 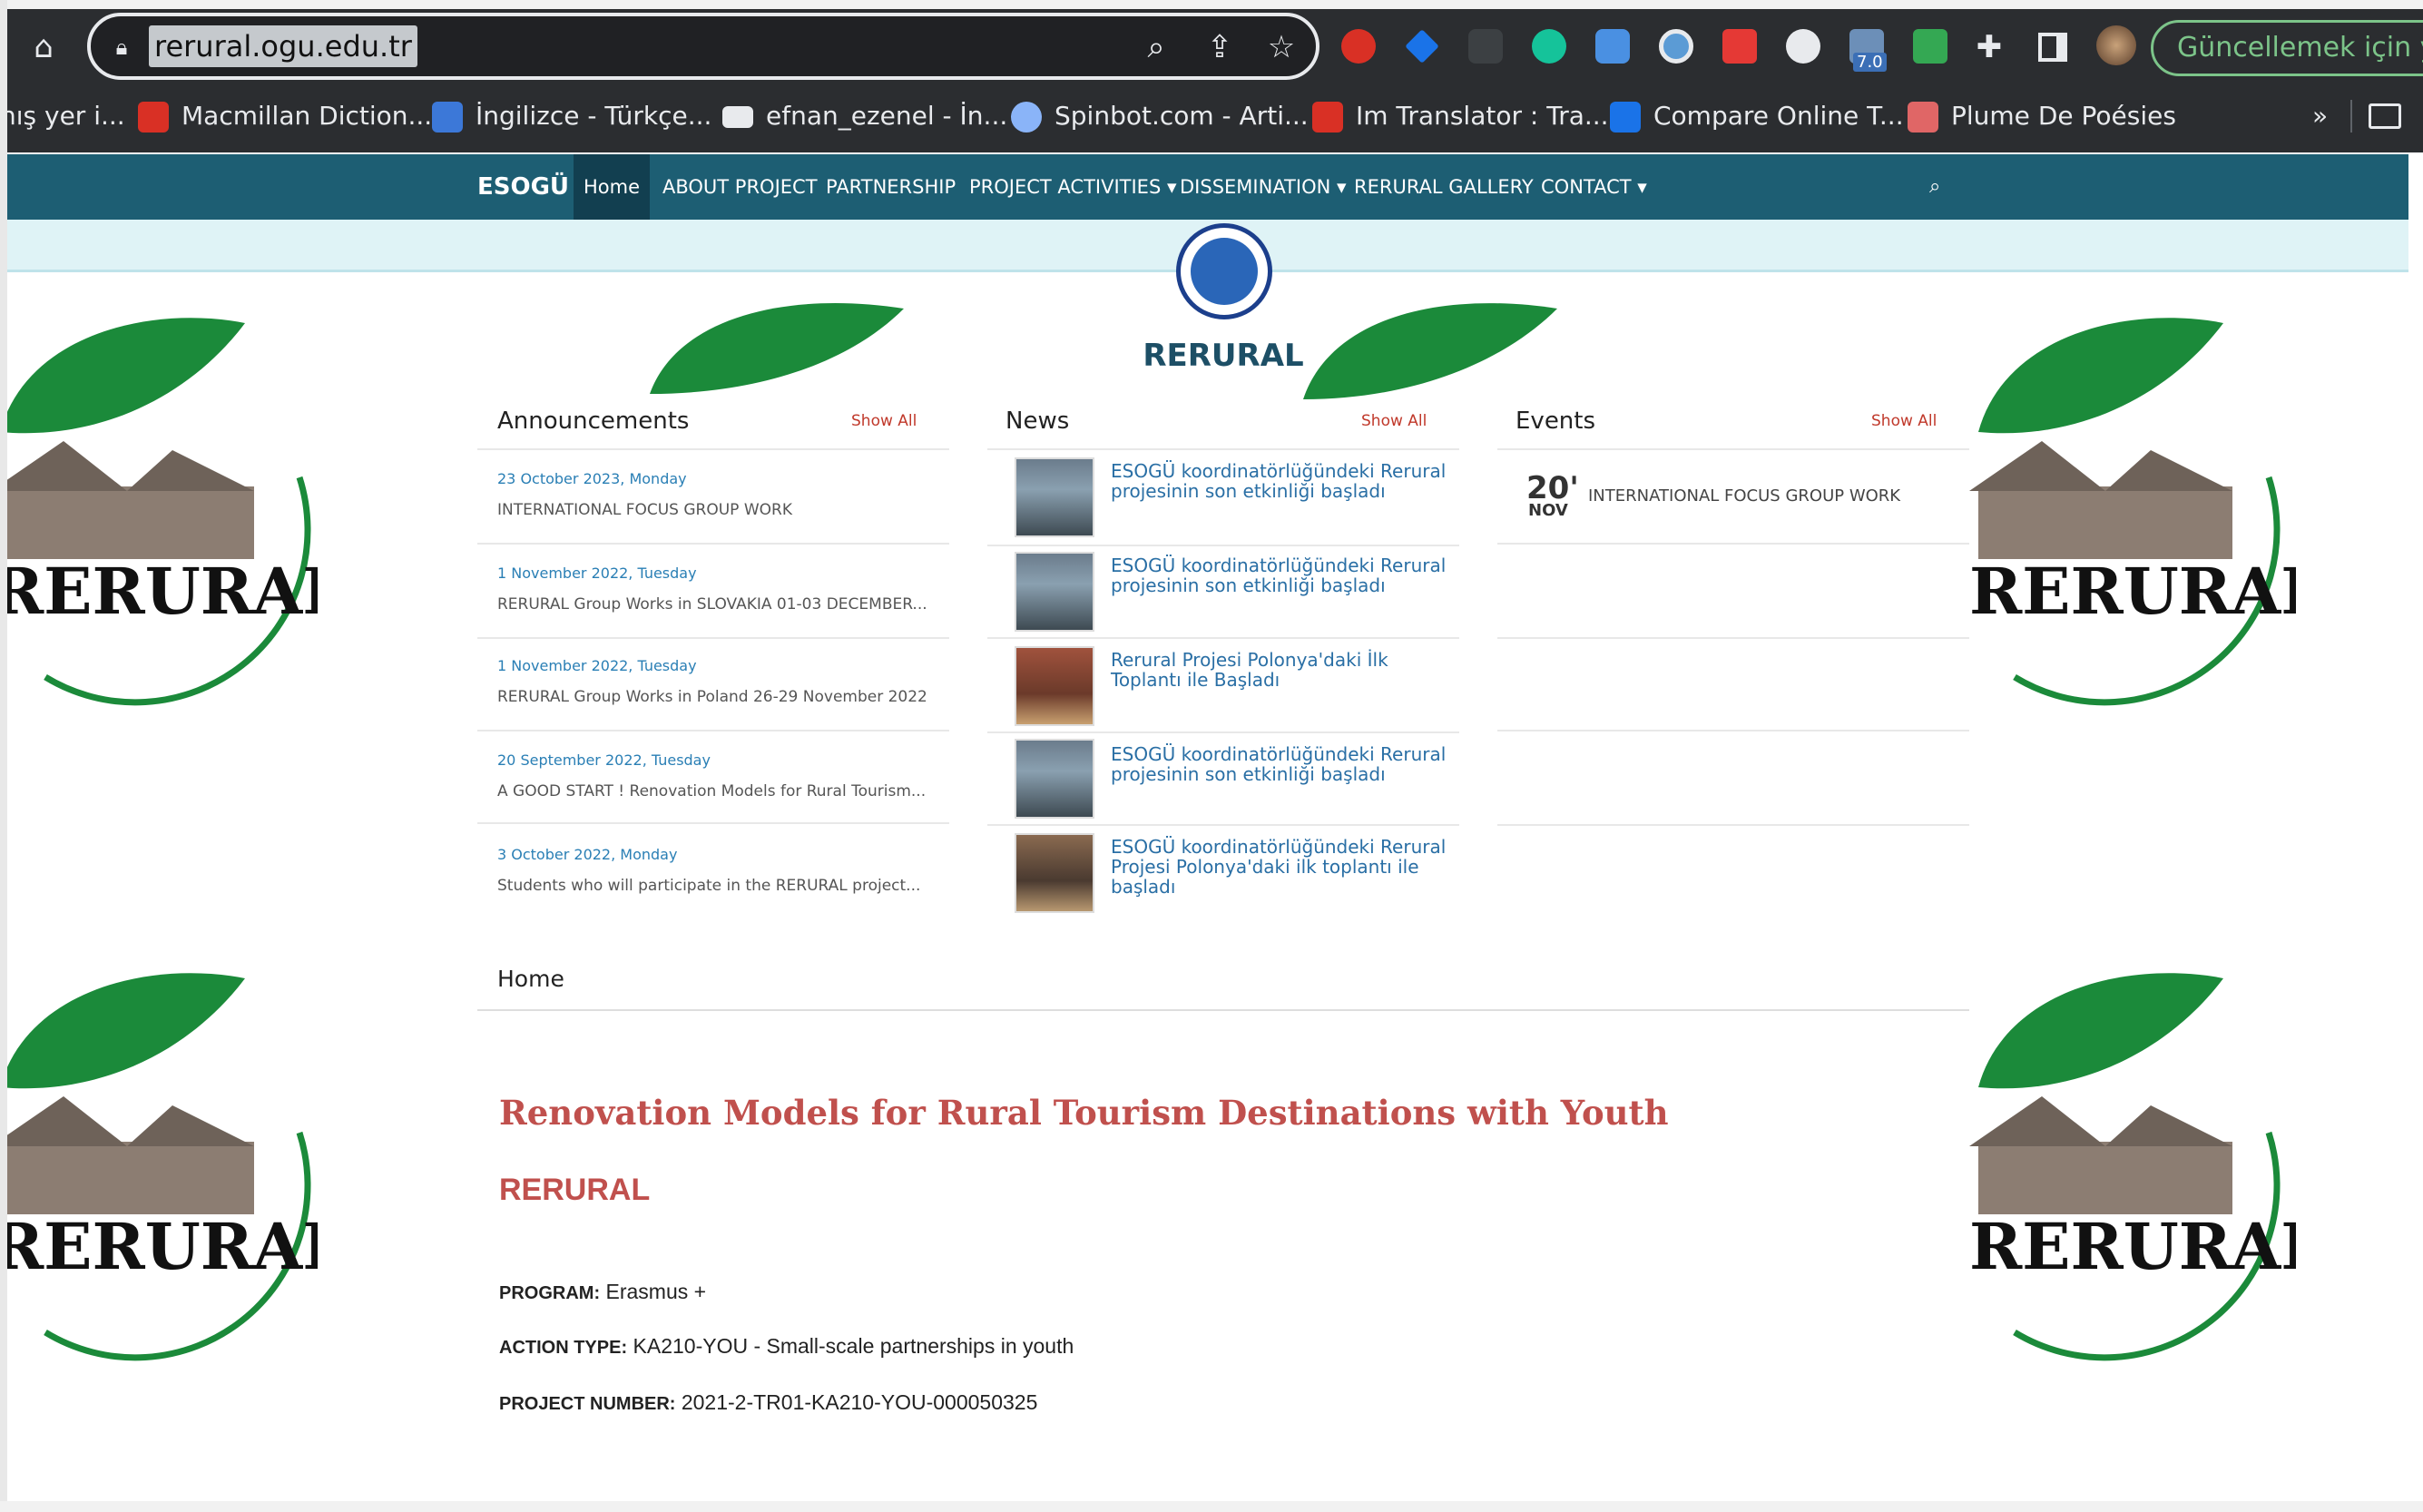 What do you see at coordinates (1359, 46) in the screenshot?
I see `extension-t-icon` at bounding box center [1359, 46].